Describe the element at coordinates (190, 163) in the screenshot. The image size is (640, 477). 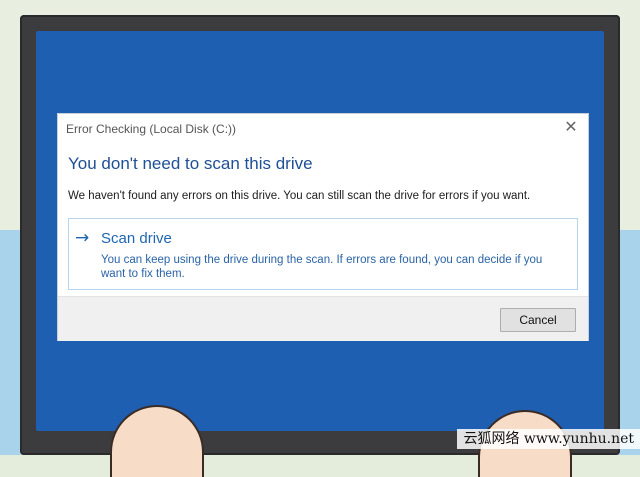
I see `dialog-heading: You don't need to scan this drive` at that location.